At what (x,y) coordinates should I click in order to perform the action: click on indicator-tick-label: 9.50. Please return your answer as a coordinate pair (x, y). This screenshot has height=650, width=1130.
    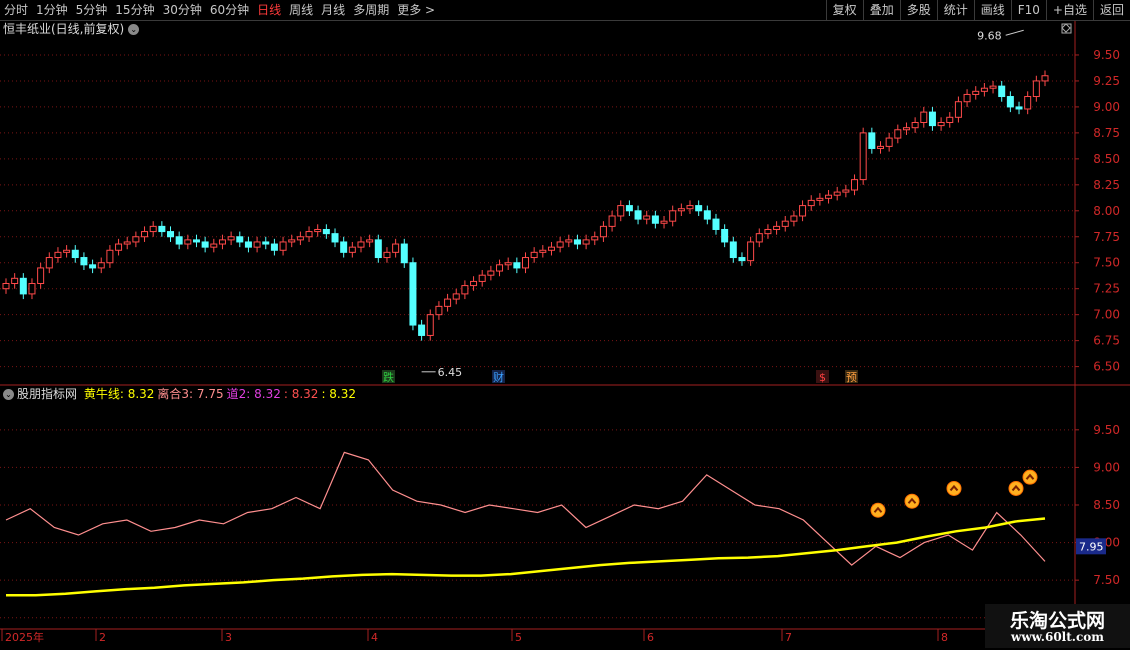
    Looking at the image, I should click on (1106, 430).